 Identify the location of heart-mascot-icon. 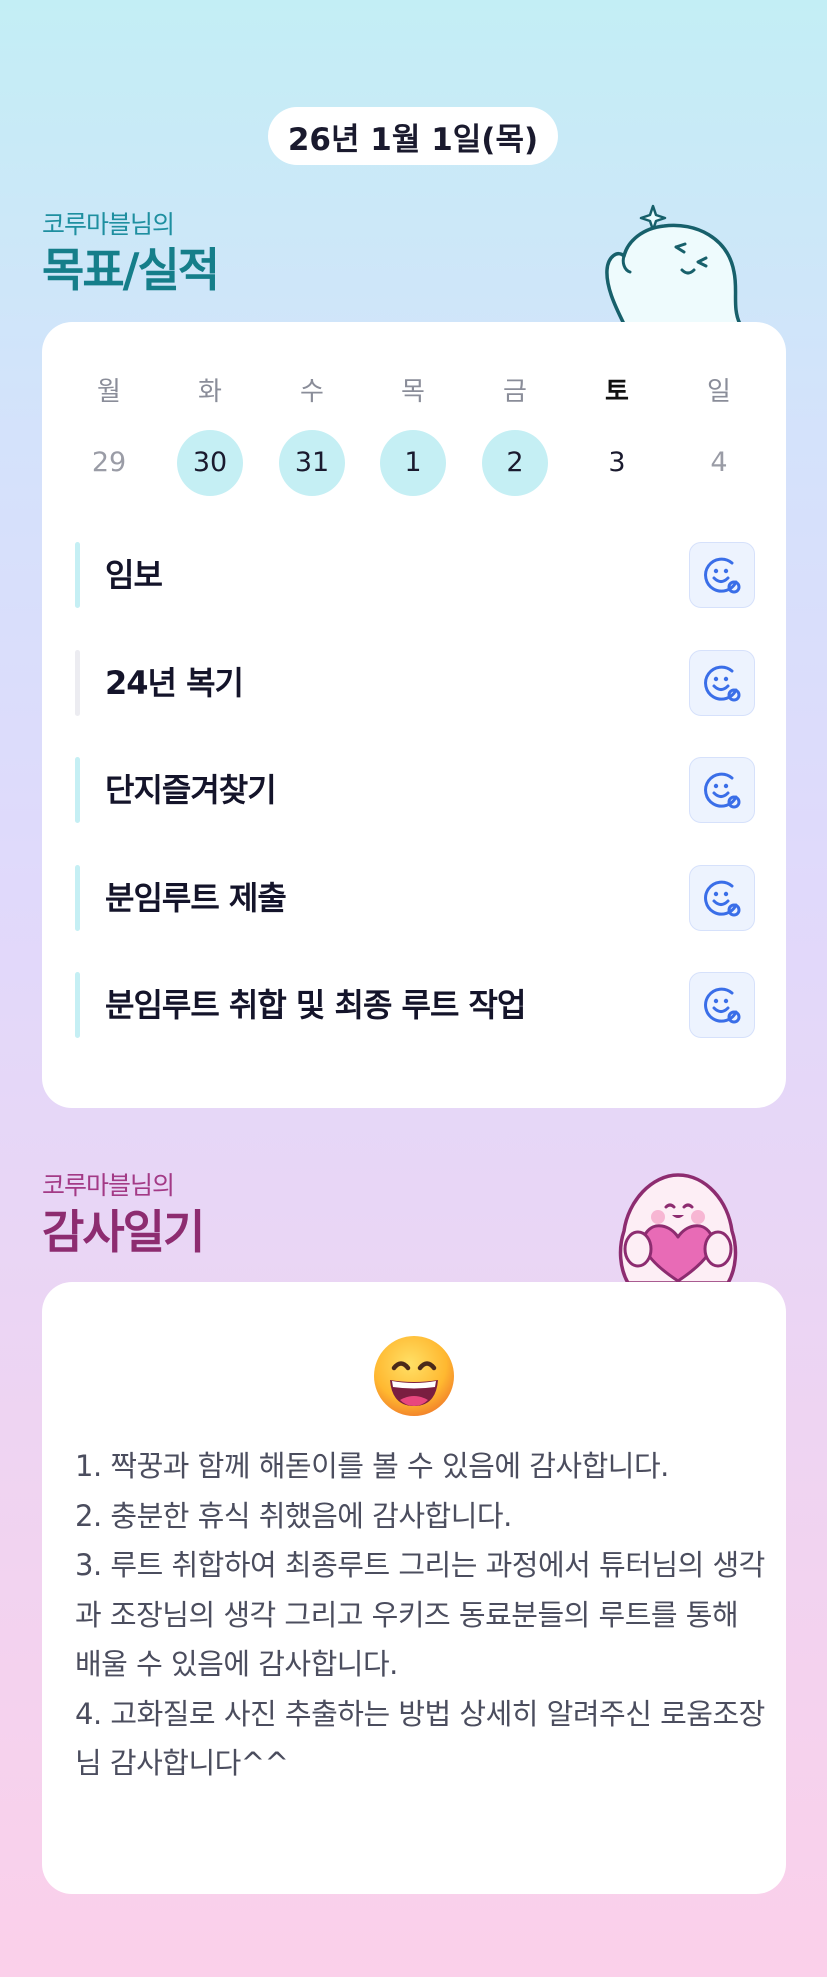
(678, 1228).